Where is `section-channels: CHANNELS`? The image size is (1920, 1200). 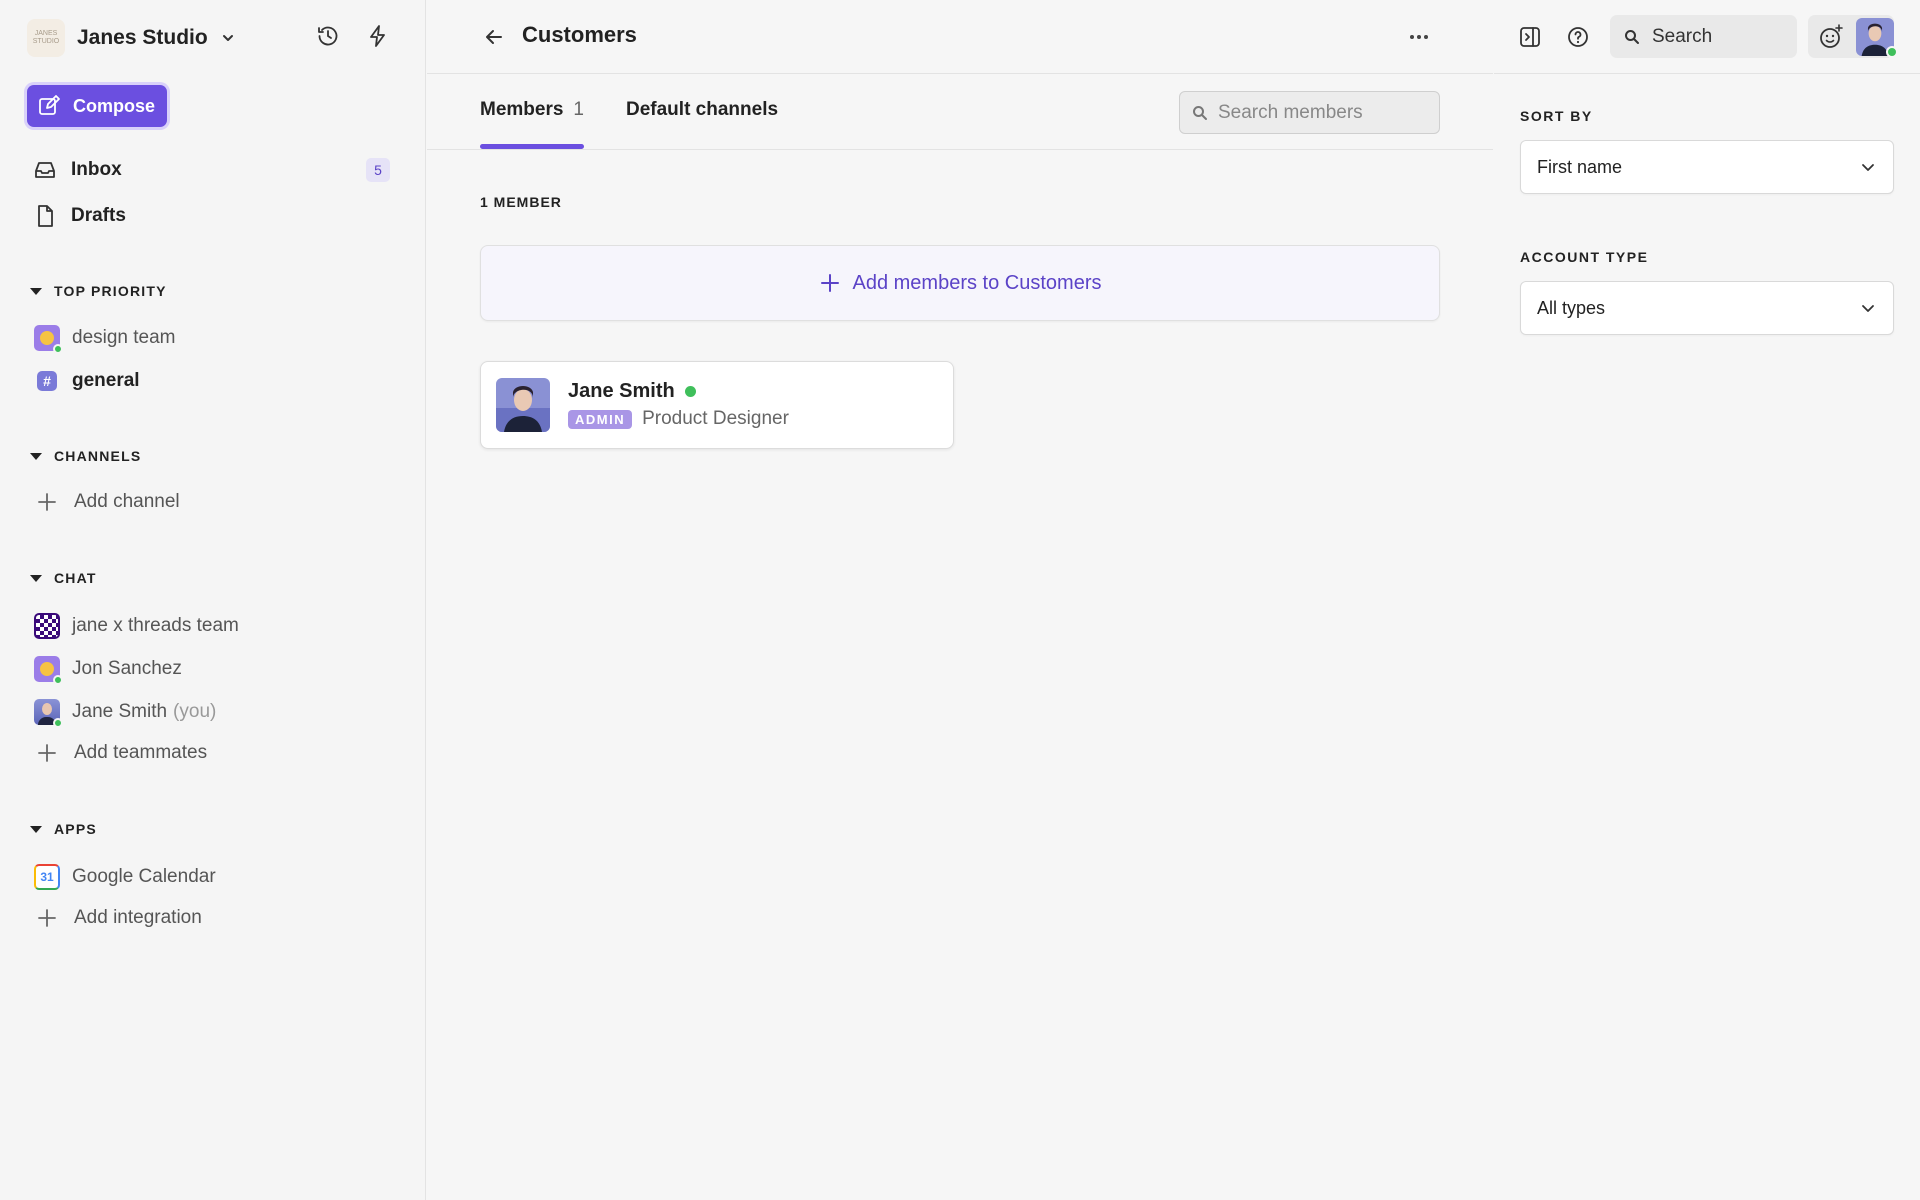
section-channels: CHANNELS is located at coordinates (85, 456).